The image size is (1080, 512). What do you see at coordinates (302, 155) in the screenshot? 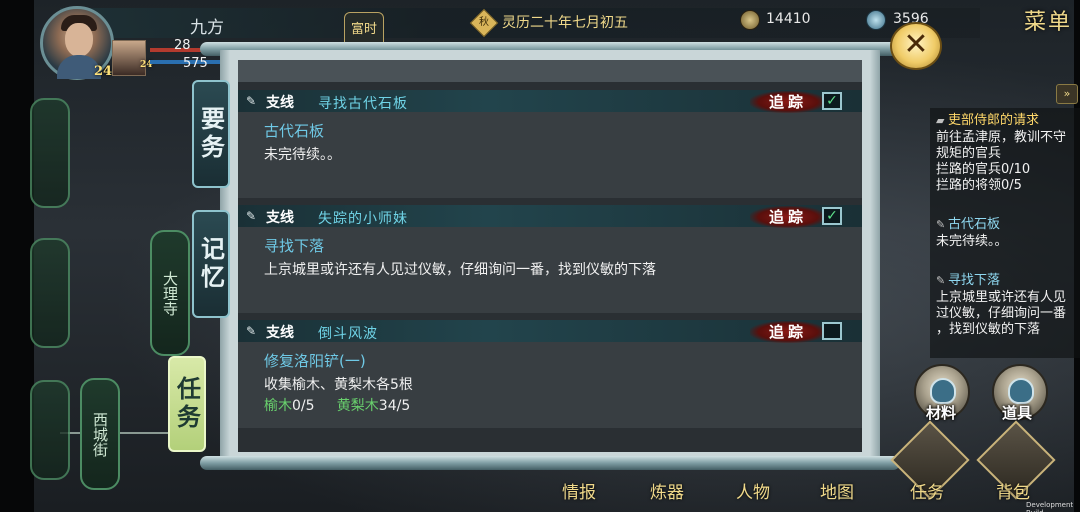
I see `quest-description: 未完待续。。` at bounding box center [302, 155].